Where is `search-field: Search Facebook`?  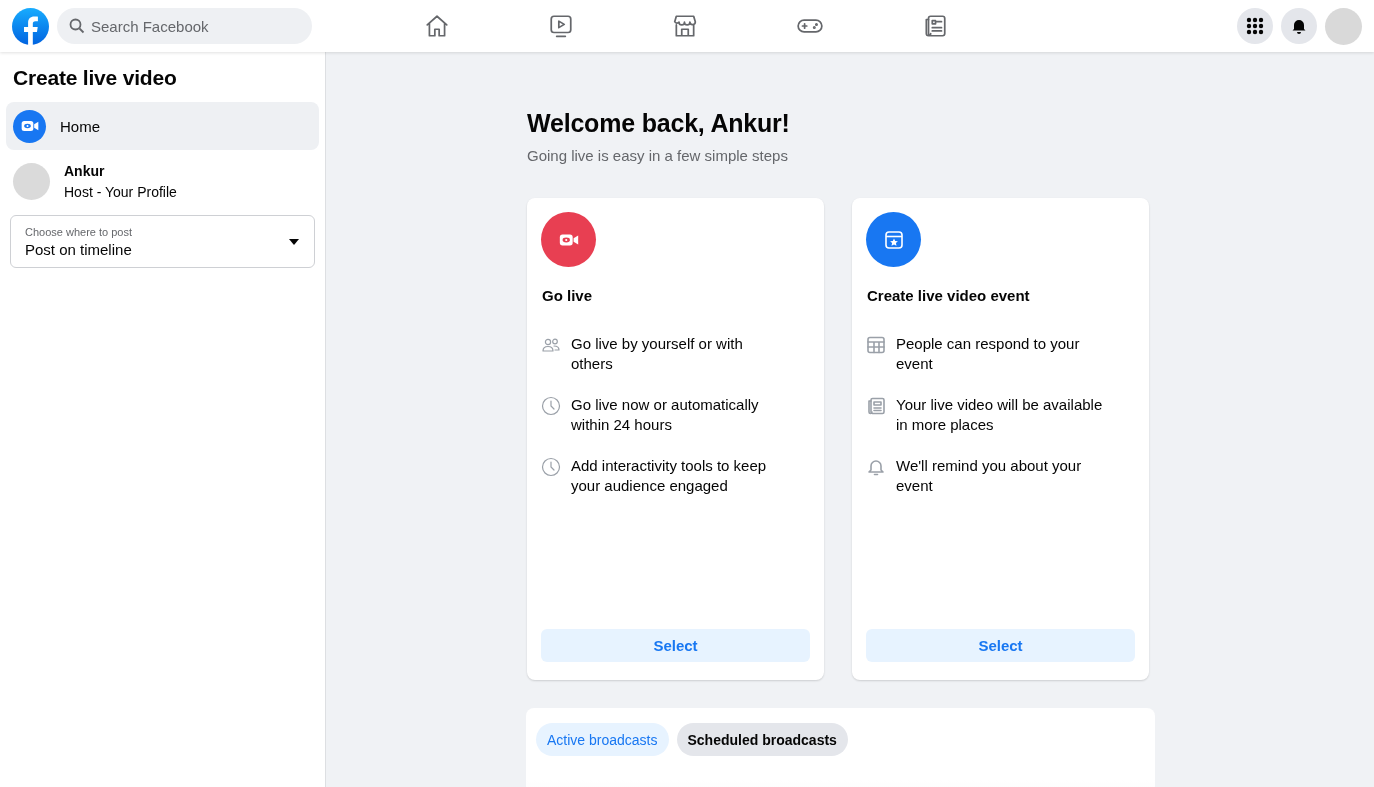 search-field: Search Facebook is located at coordinates (184, 26).